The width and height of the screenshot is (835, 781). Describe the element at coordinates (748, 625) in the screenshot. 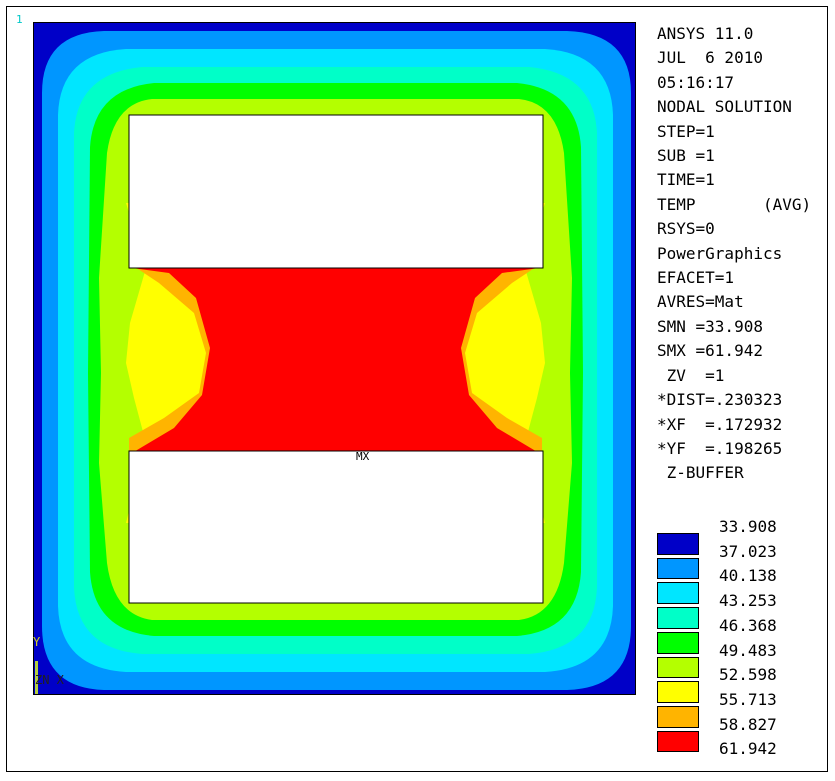

I see `legend-value: 46.368` at that location.